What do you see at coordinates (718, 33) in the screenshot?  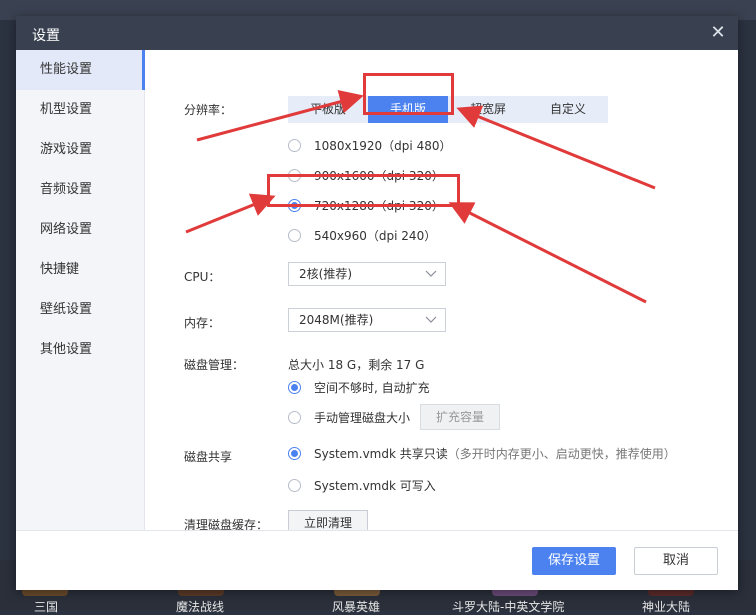 I see `close-icon: ✕` at bounding box center [718, 33].